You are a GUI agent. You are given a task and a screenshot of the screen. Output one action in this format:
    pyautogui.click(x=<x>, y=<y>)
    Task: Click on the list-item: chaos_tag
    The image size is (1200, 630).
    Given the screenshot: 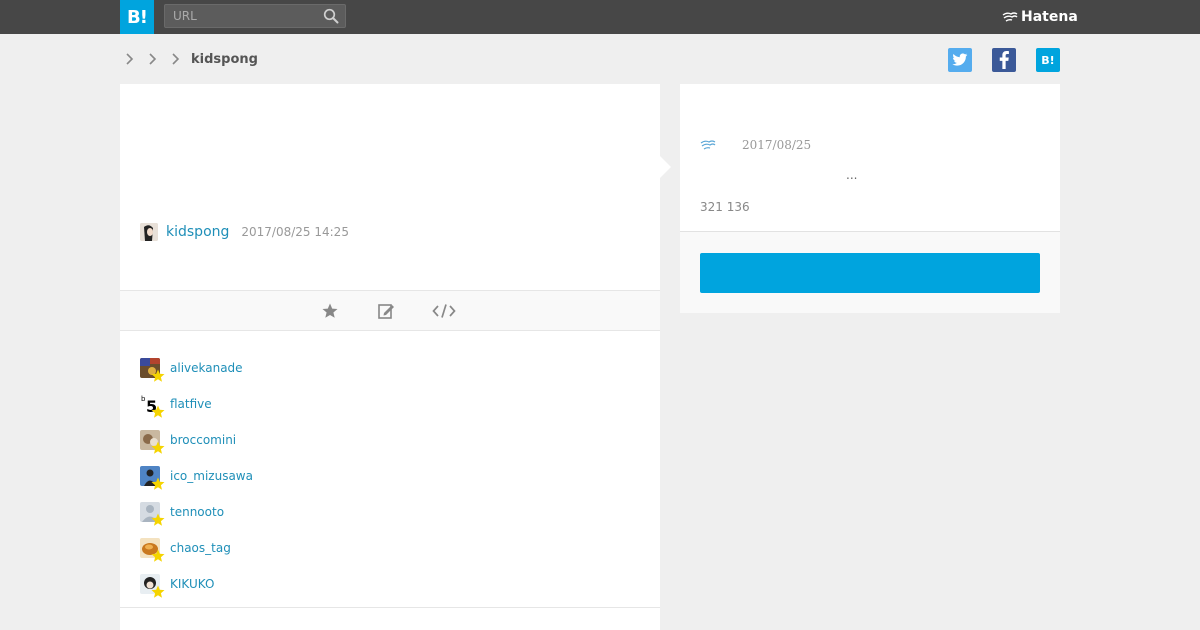 What is the action you would take?
    pyautogui.click(x=390, y=548)
    